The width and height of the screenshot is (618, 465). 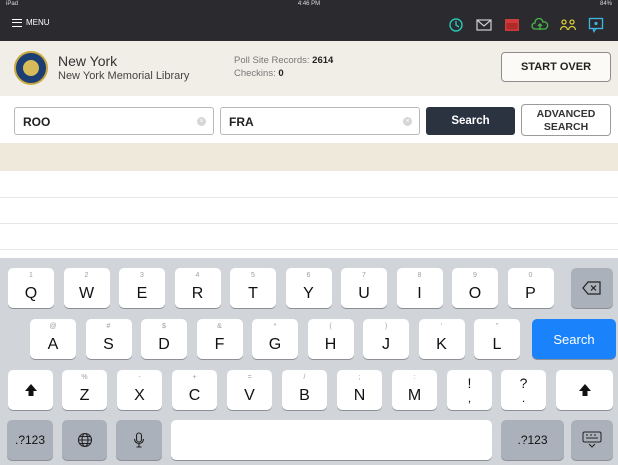 I want to click on key-x: -X, so click(x=139, y=390).